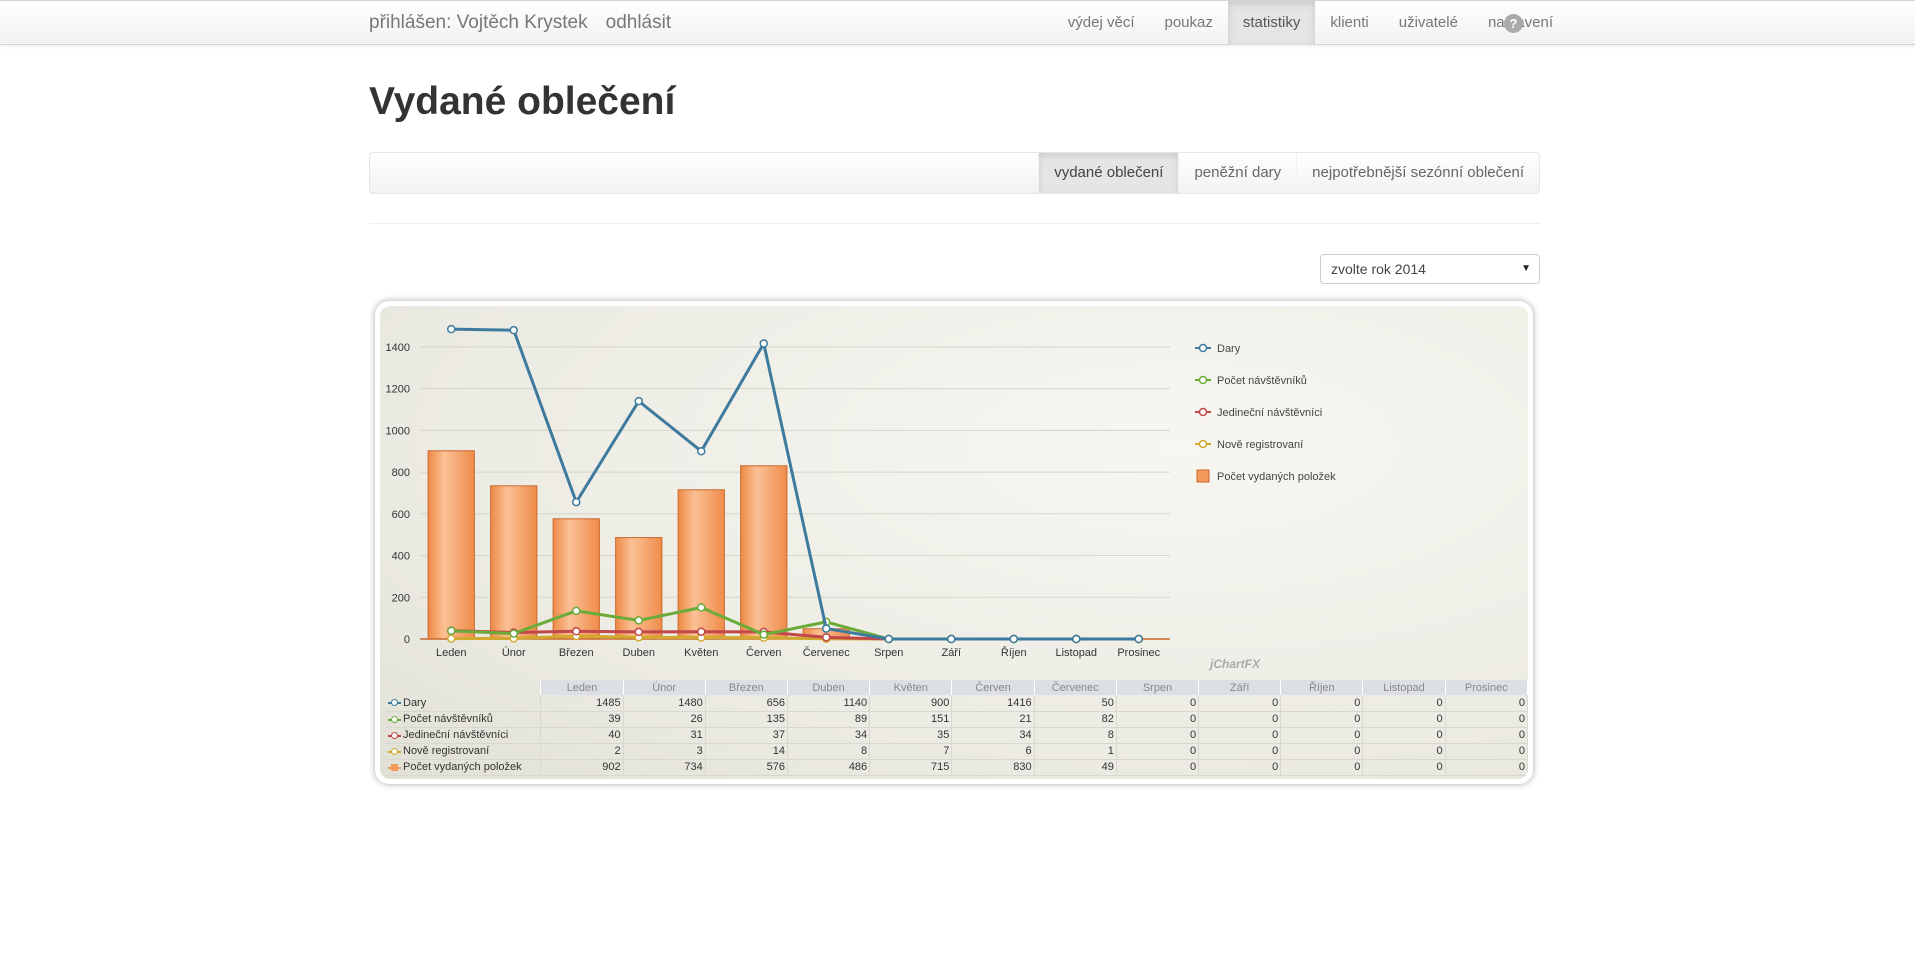  Describe the element at coordinates (1269, 413) in the screenshot. I see `legend-label: Jedineční návštěvníci` at that location.